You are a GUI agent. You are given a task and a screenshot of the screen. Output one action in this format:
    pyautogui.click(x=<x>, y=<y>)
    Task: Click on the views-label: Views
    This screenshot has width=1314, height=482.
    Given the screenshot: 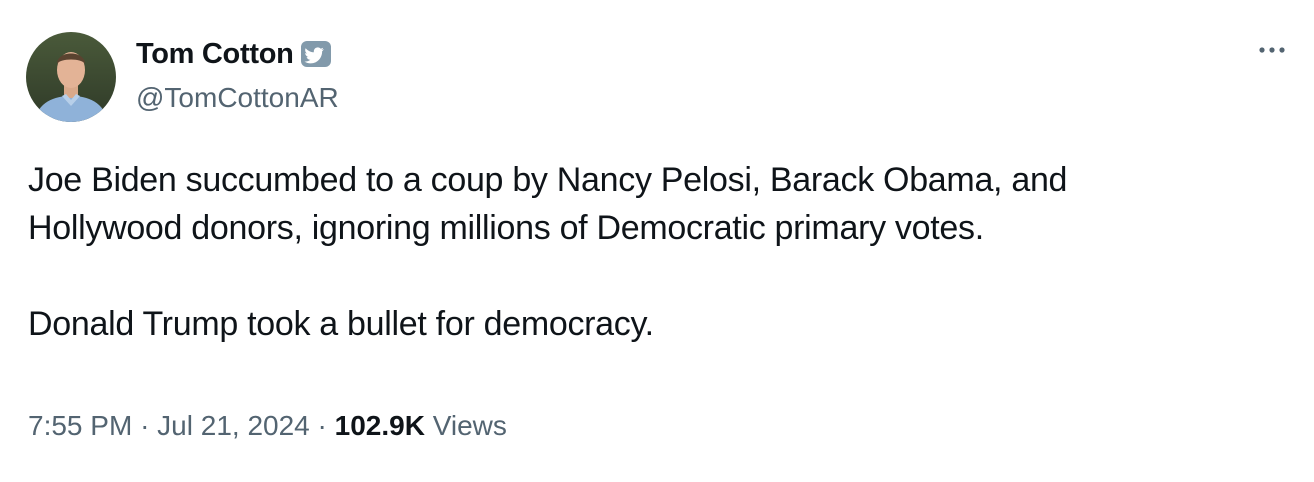 What is the action you would take?
    pyautogui.click(x=470, y=425)
    